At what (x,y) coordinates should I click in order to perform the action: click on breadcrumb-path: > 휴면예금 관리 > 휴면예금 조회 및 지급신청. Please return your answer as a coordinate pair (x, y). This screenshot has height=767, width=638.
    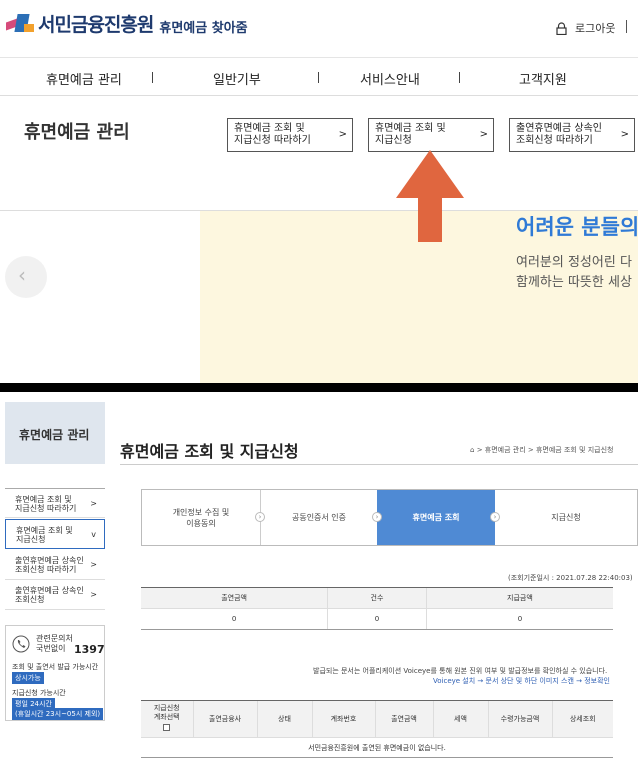
    Looking at the image, I should click on (545, 450).